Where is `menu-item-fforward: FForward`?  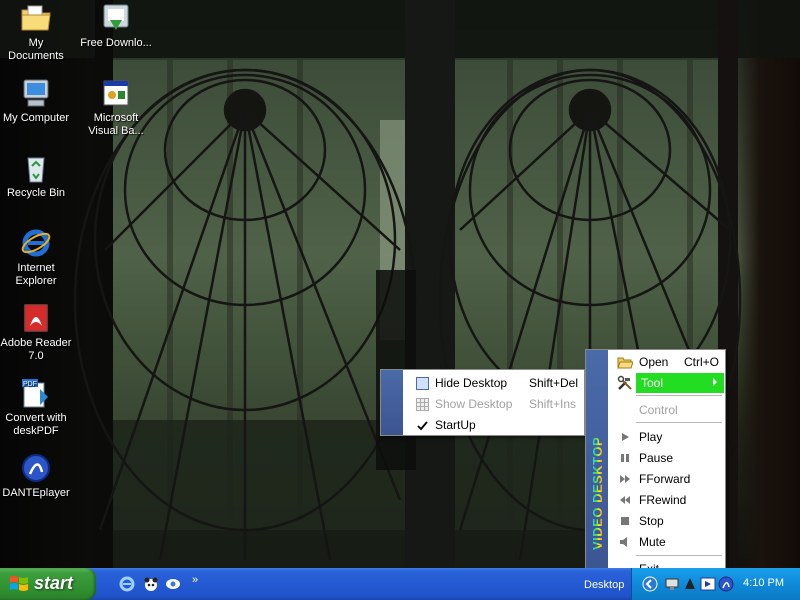
menu-item-fforward: FForward is located at coordinates (667, 479).